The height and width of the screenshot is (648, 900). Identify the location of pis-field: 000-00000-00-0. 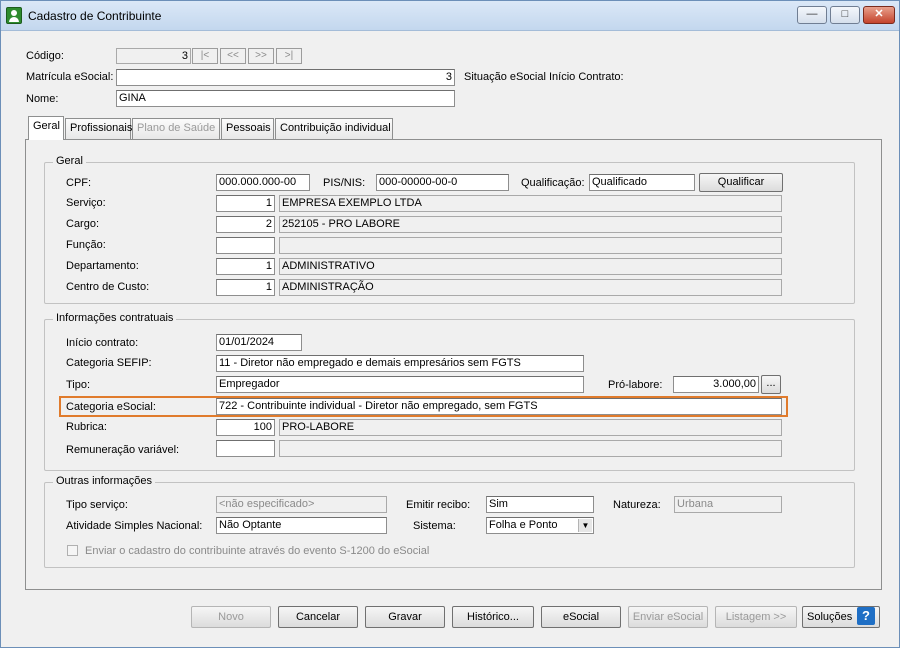
(442, 182).